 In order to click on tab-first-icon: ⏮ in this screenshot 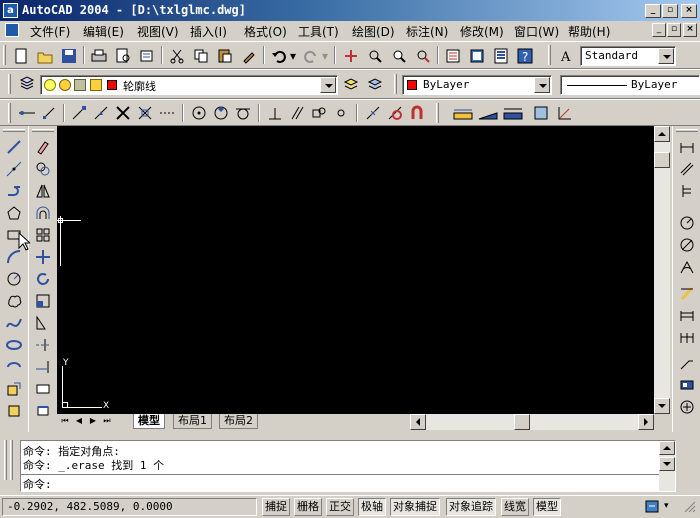, I will do `click(65, 421)`.